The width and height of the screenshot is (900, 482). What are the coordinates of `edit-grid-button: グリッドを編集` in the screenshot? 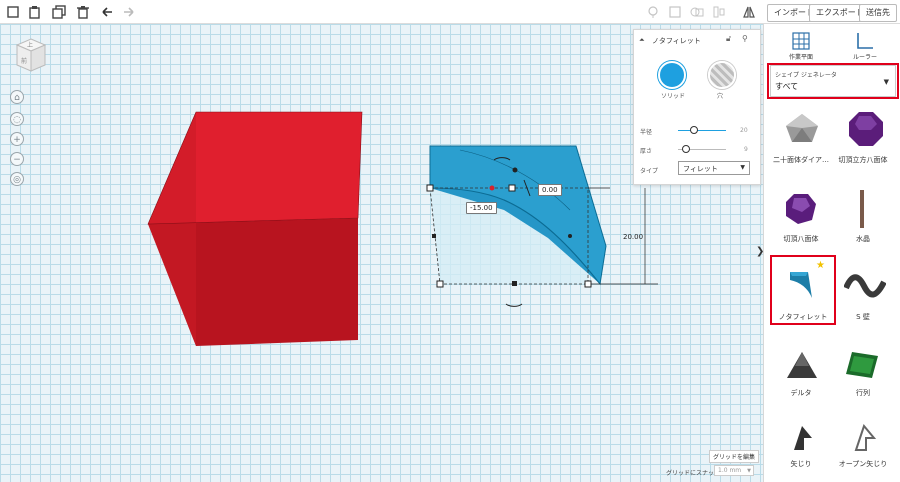 It's located at (734, 456).